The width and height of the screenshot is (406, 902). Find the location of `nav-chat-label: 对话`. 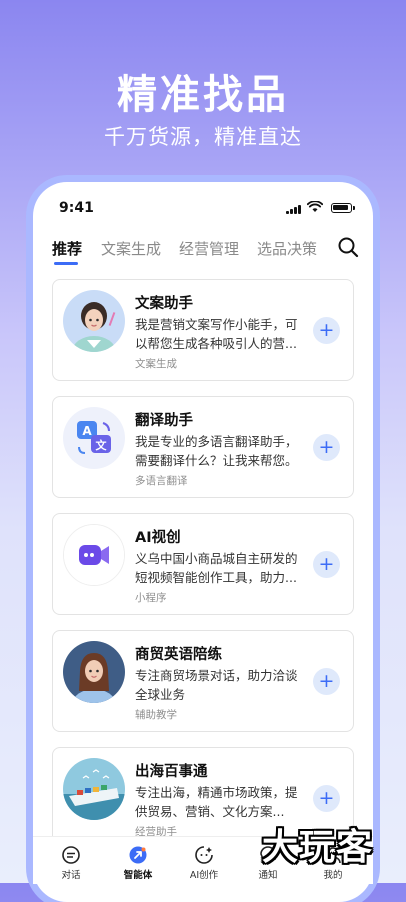

nav-chat-label: 对话 is located at coordinates (71, 875).